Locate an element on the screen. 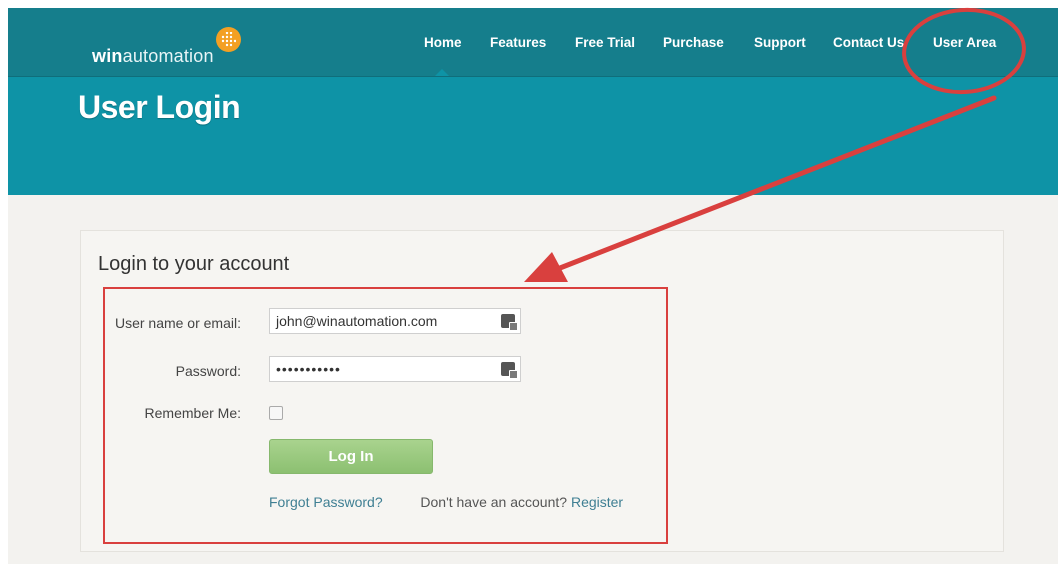 Image resolution: width=1058 pixels, height=564 pixels. nav-support: Support is located at coordinates (780, 42).